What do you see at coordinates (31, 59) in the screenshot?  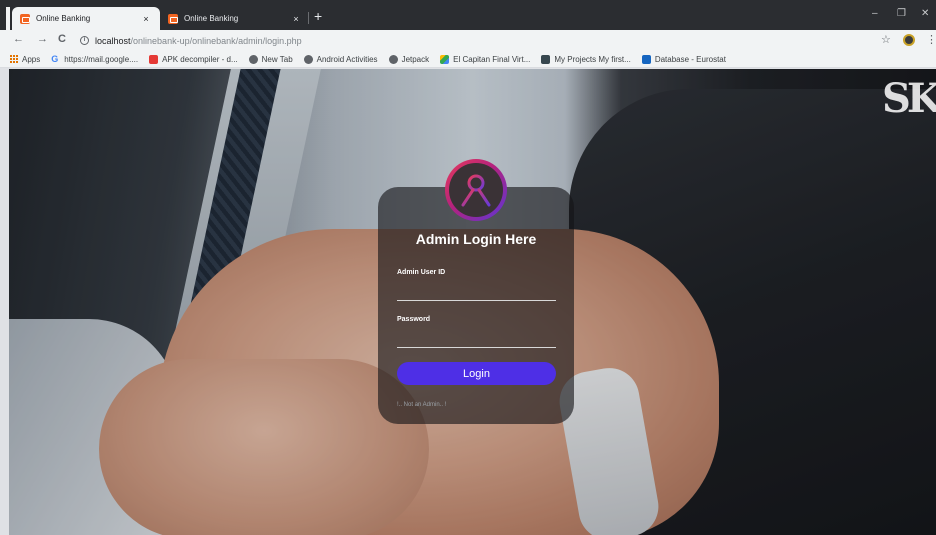 I see `bookmark-label: Apps` at bounding box center [31, 59].